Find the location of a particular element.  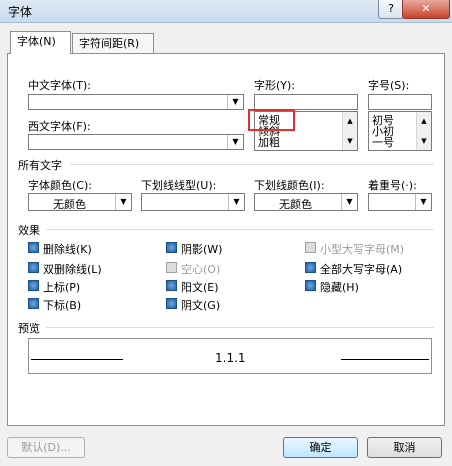

chinese-font-combo: ▼ is located at coordinates (136, 102).